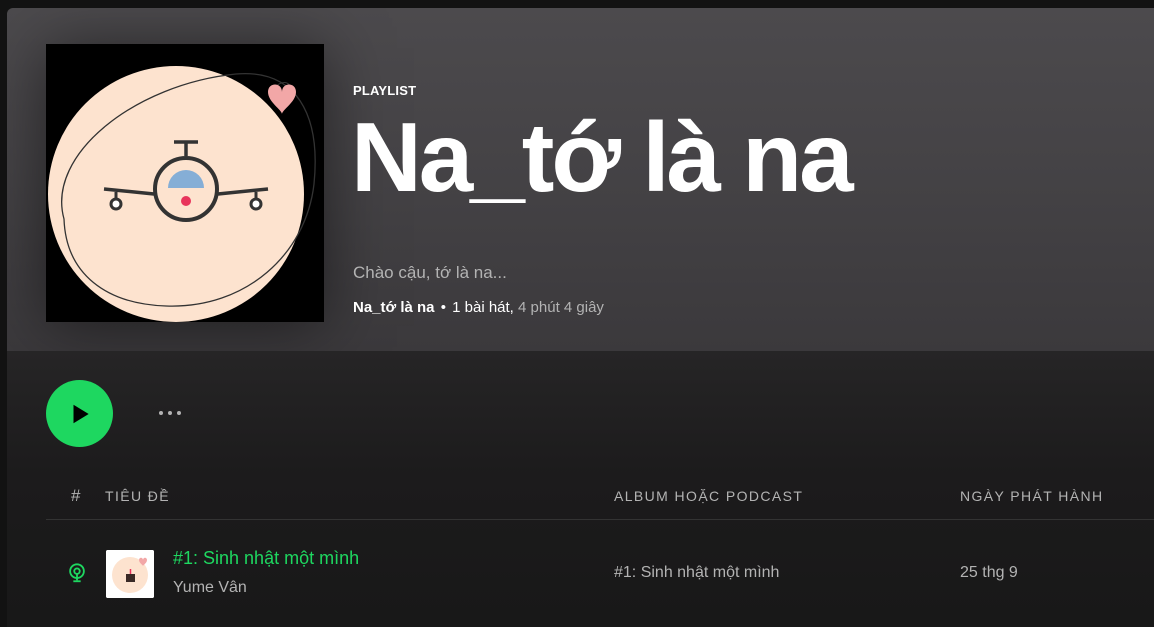 The height and width of the screenshot is (627, 1154). Describe the element at coordinates (137, 496) in the screenshot. I see `column-header-title: TIÊU ĐỀ` at that location.